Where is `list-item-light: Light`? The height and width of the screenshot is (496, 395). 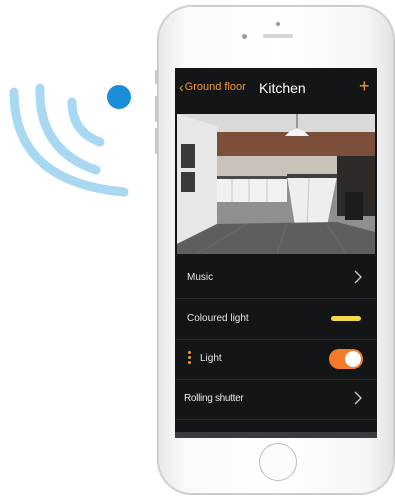
list-item-light: Light is located at coordinates (276, 359).